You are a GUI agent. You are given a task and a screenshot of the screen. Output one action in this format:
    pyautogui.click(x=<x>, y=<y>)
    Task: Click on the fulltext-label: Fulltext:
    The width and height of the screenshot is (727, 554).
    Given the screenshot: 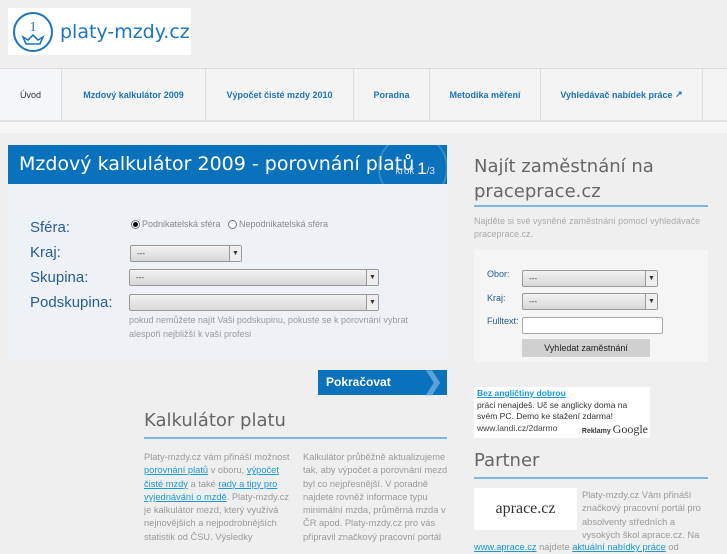 What is the action you would take?
    pyautogui.click(x=503, y=321)
    